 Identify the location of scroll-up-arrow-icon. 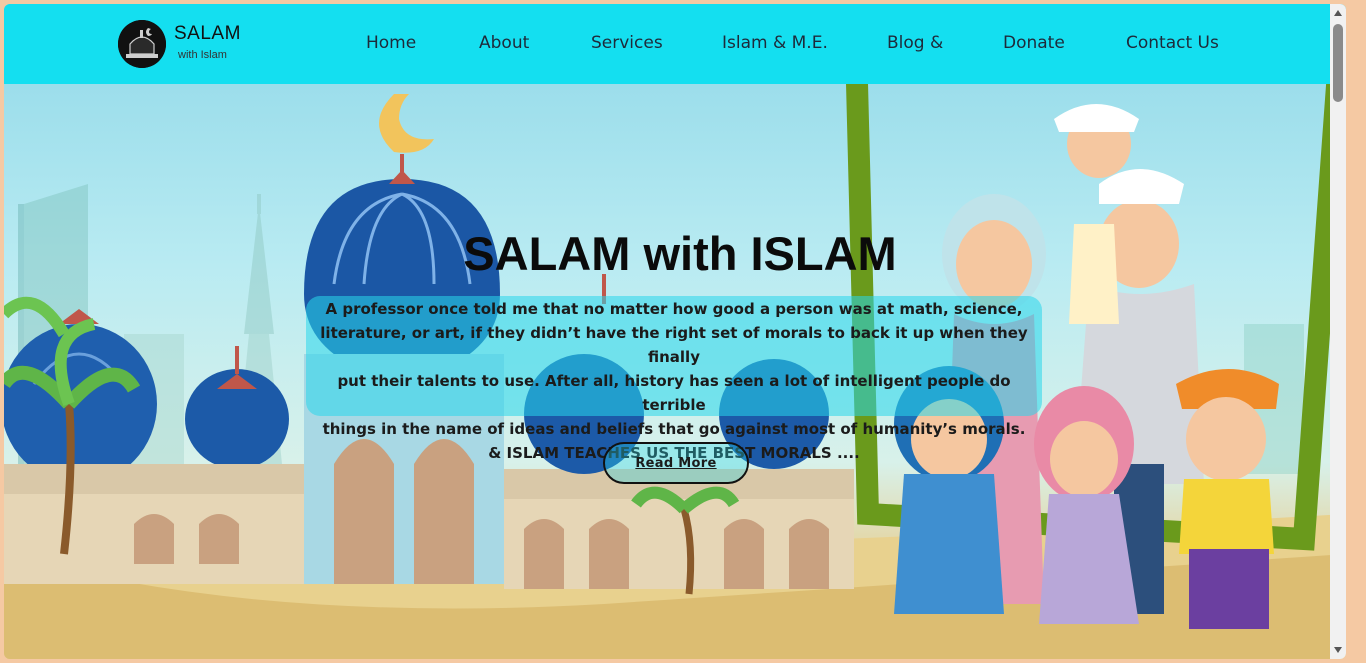
(1338, 13).